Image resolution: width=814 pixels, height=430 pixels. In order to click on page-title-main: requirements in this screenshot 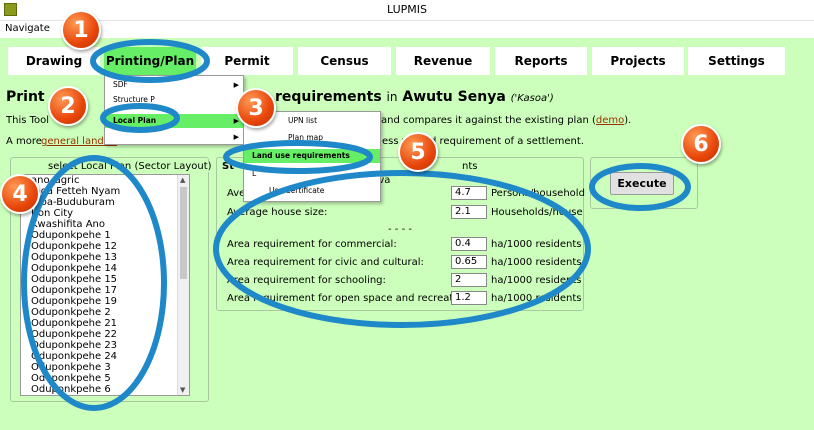, I will do `click(328, 97)`.